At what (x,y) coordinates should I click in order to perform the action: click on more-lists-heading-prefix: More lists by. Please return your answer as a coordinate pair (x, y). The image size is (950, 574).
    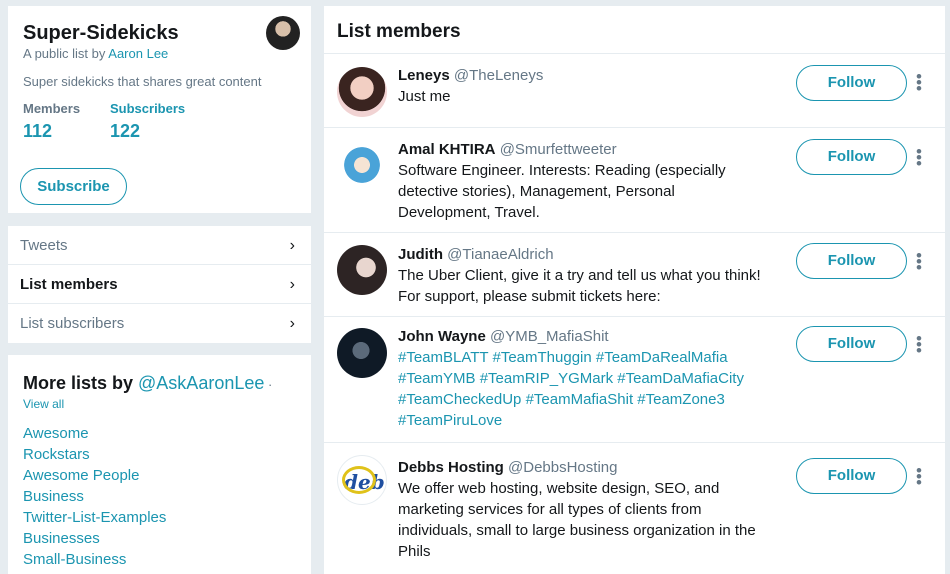
    Looking at the image, I should click on (81, 383).